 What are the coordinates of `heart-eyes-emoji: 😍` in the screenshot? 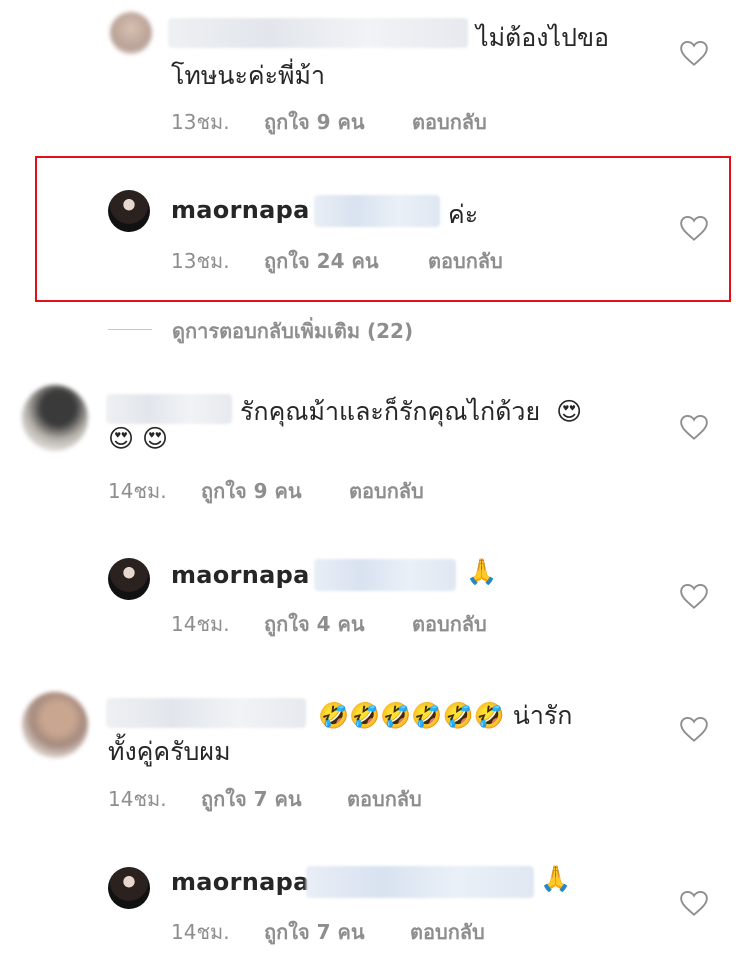 It's located at (569, 411).